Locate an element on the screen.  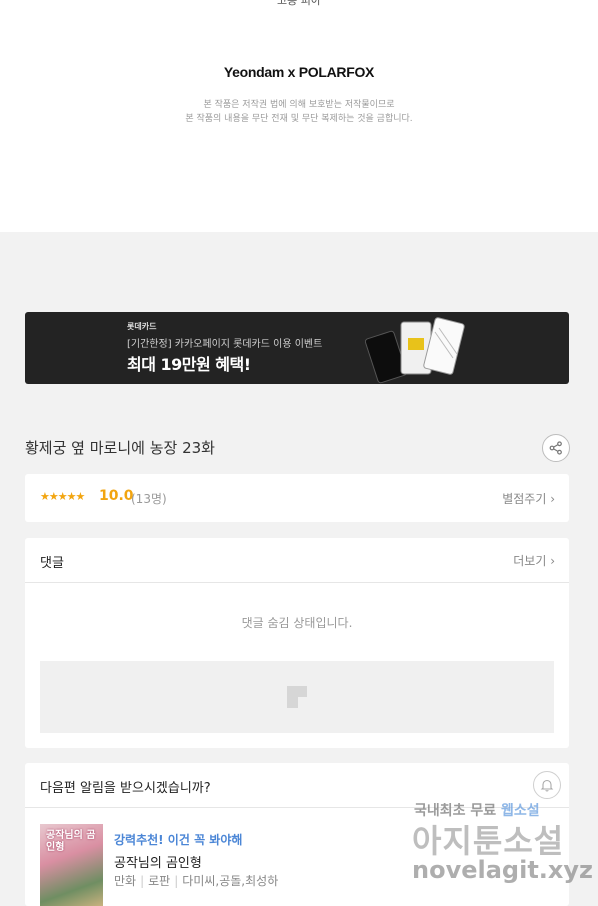
ad-placeholder is located at coordinates (297, 697).